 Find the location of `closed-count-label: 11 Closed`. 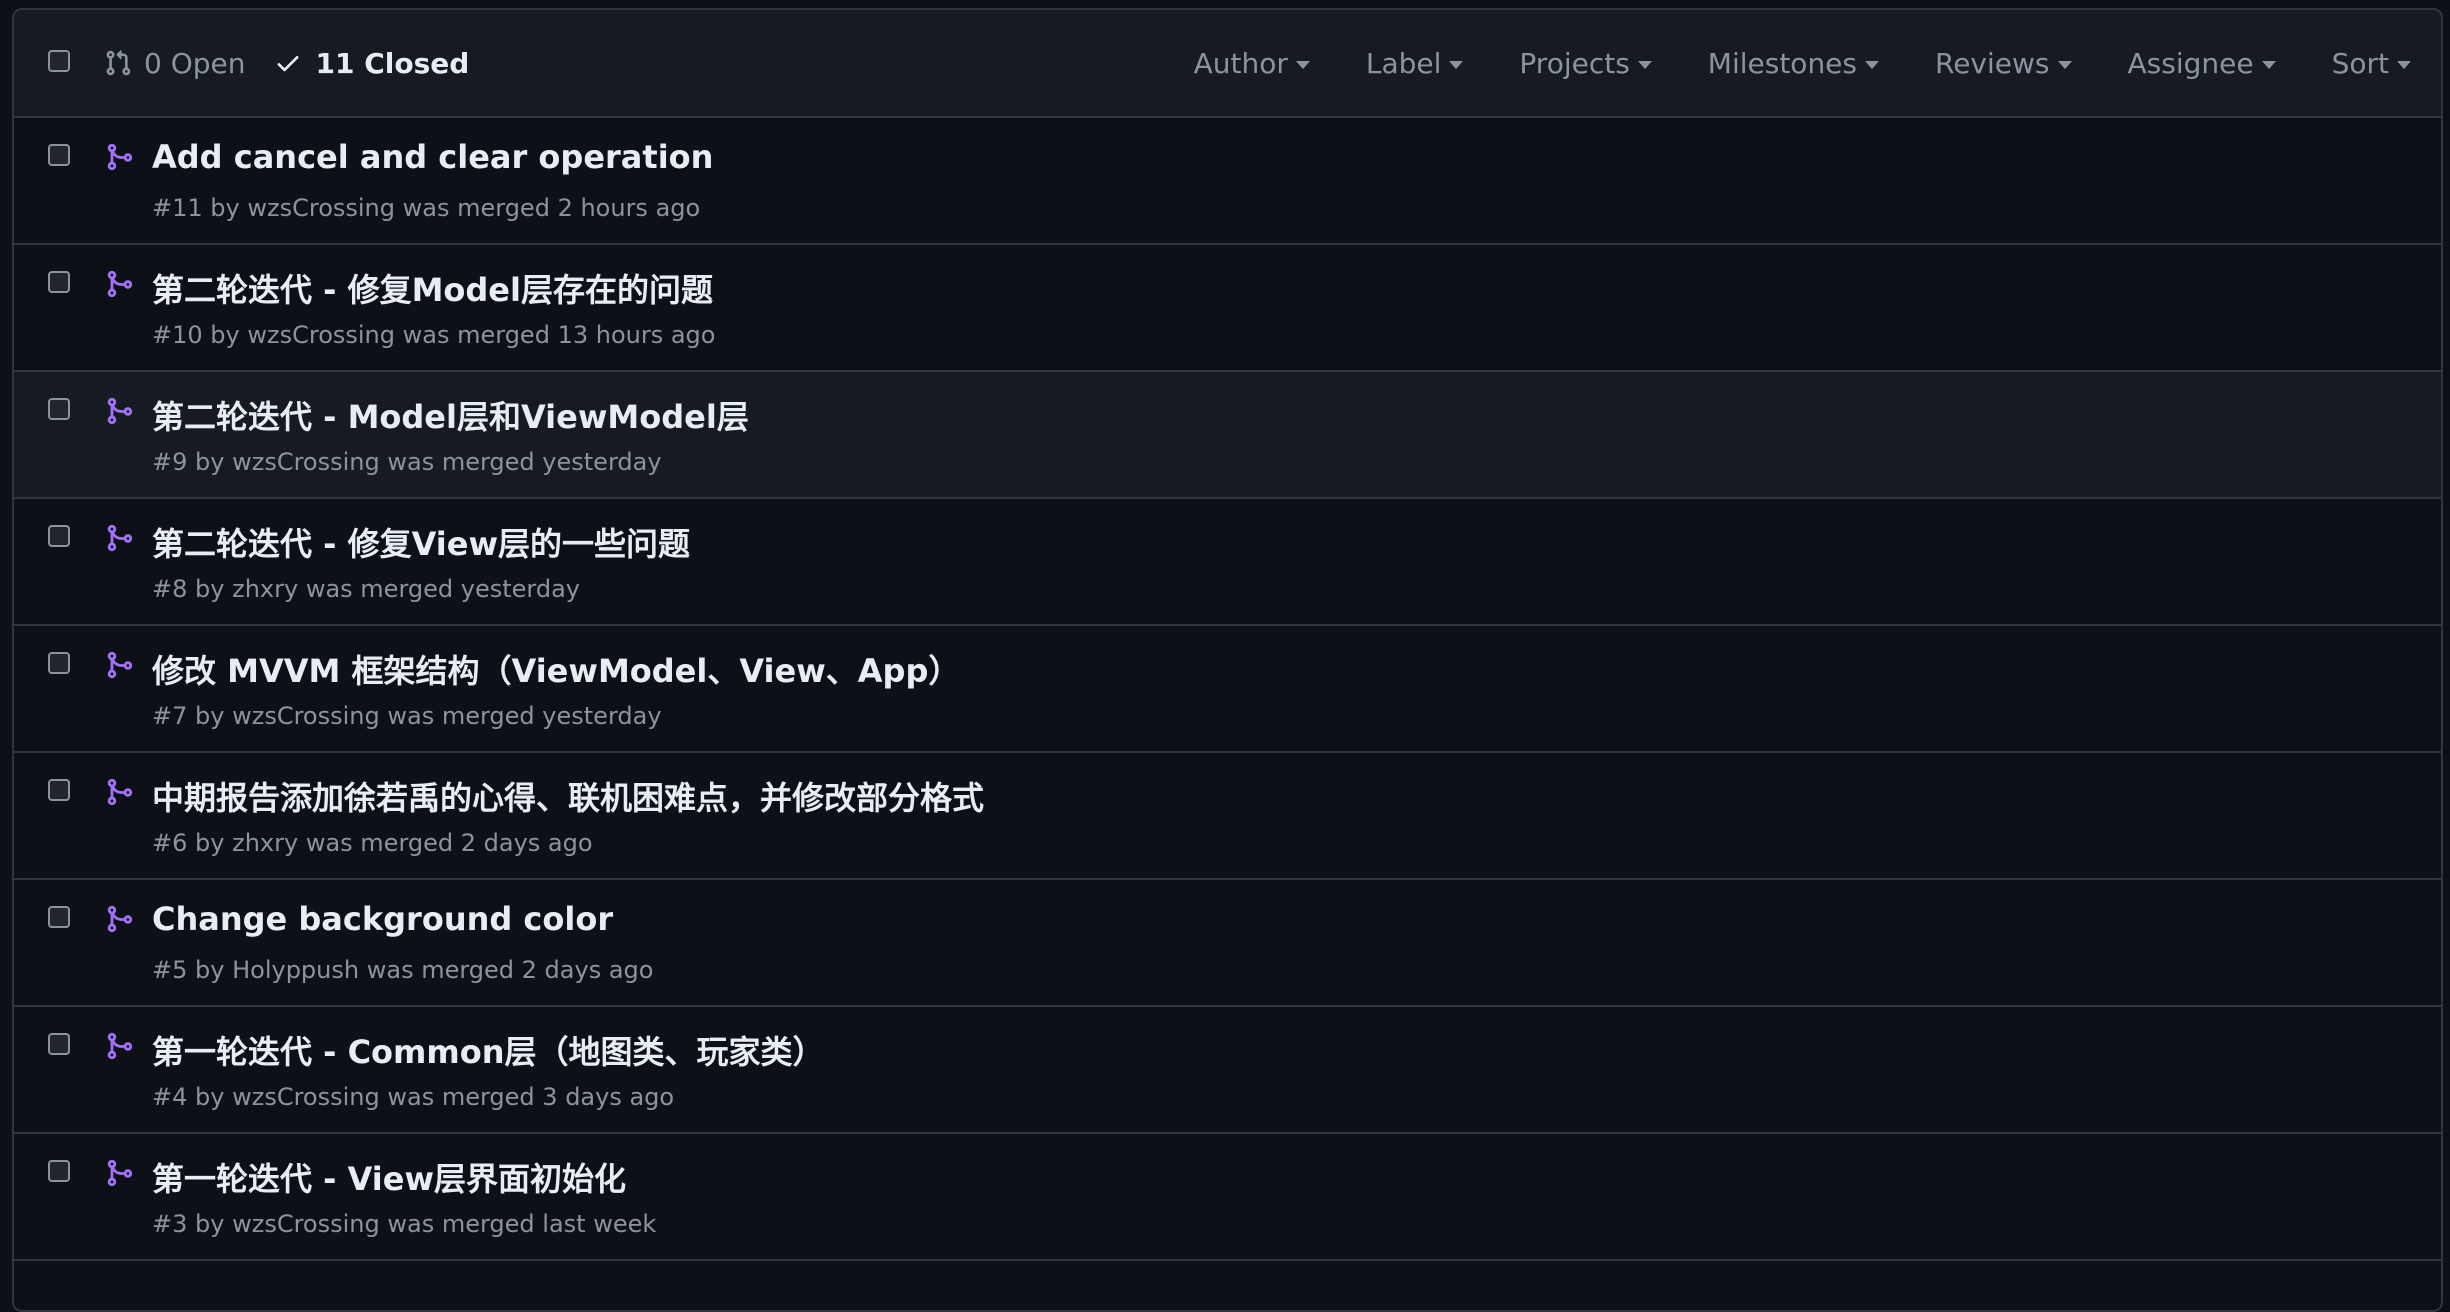

closed-count-label: 11 Closed is located at coordinates (392, 63).